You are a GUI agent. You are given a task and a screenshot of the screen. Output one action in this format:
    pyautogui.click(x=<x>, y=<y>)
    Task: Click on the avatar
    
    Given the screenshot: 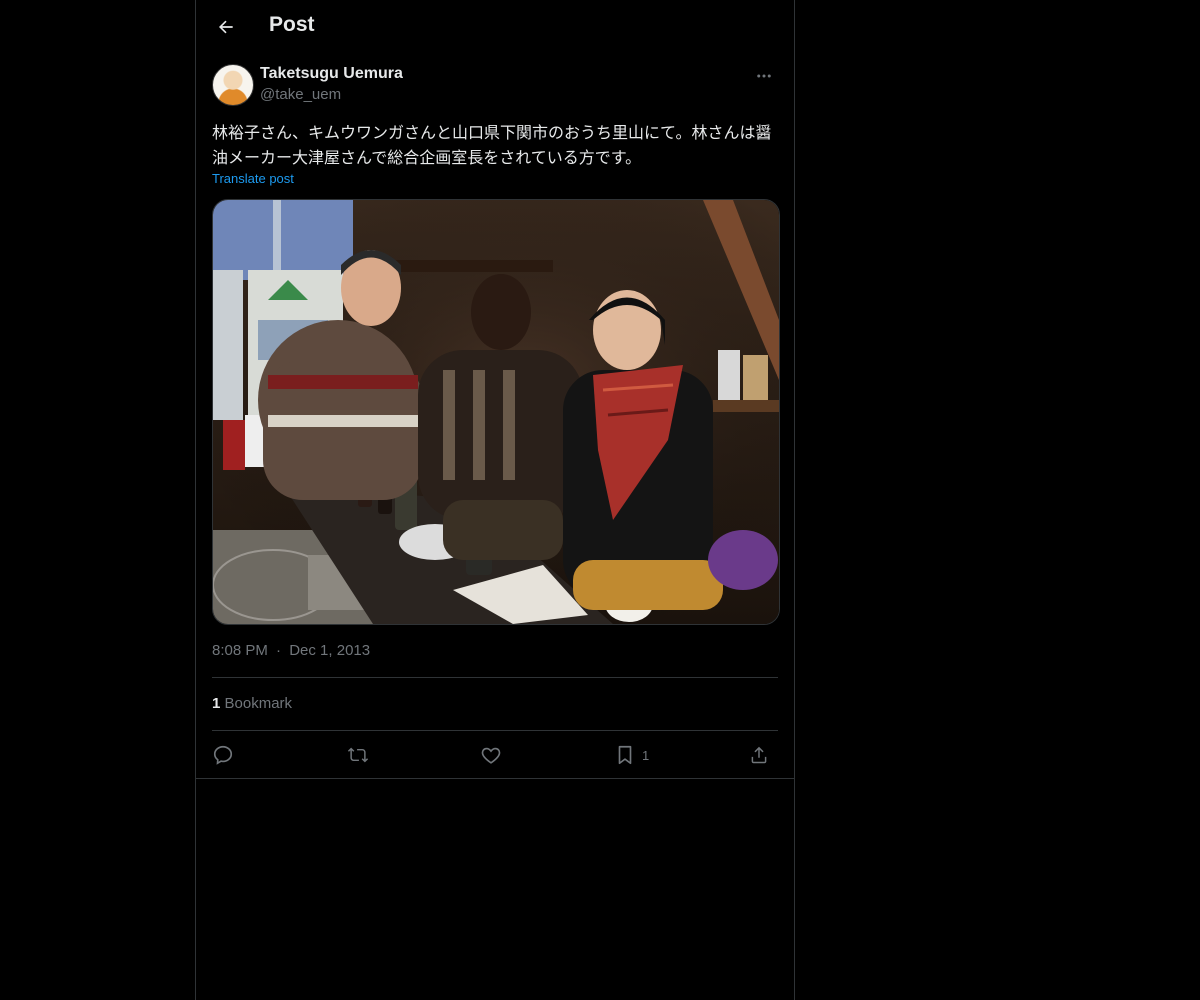 What is the action you would take?
    pyautogui.click(x=233, y=85)
    